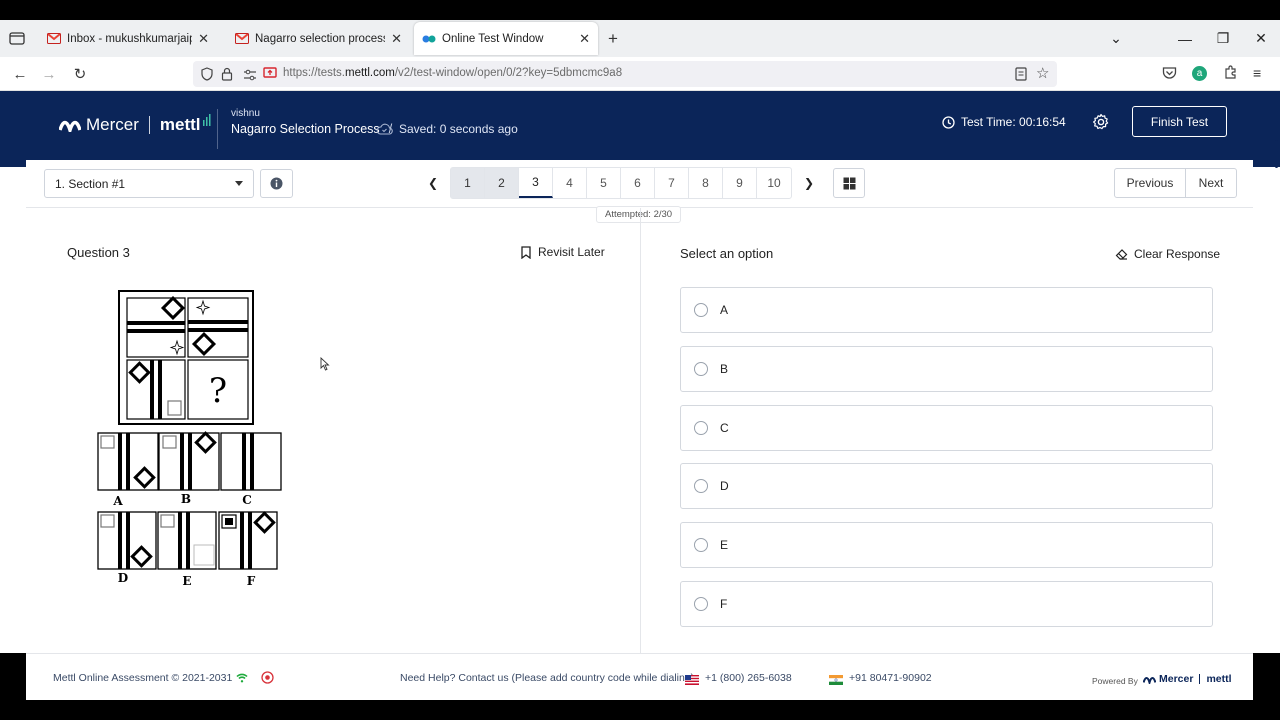 The height and width of the screenshot is (720, 1280). What do you see at coordinates (13, 410) in the screenshot?
I see `page-gutter-left` at bounding box center [13, 410].